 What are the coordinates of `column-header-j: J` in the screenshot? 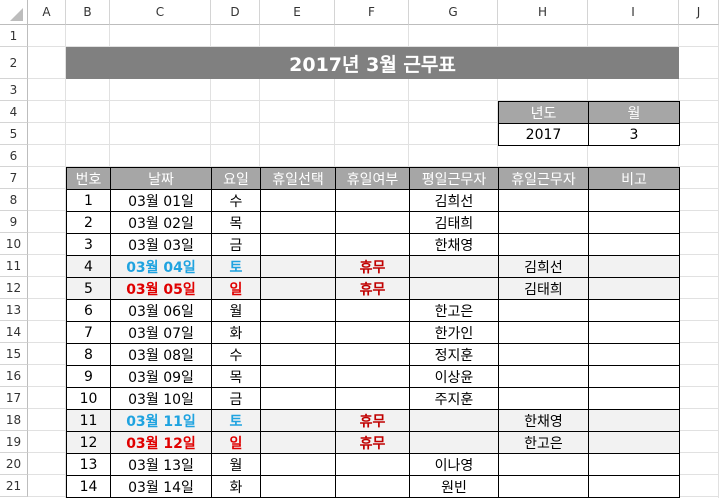 It's located at (699, 12).